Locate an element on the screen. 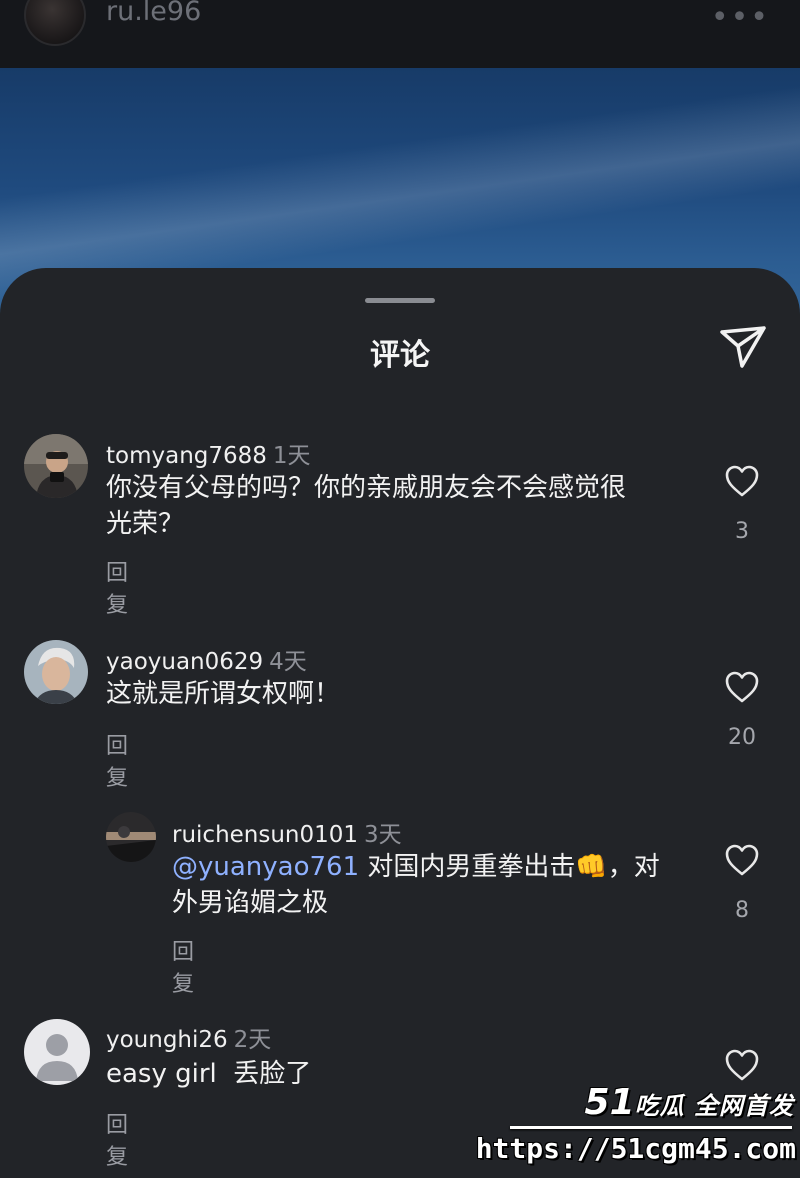 The image size is (800, 1178). comment-text: @yuanyao761 对国内男重拳出击👊，对 外男谄媚之极 is located at coordinates (432, 885).